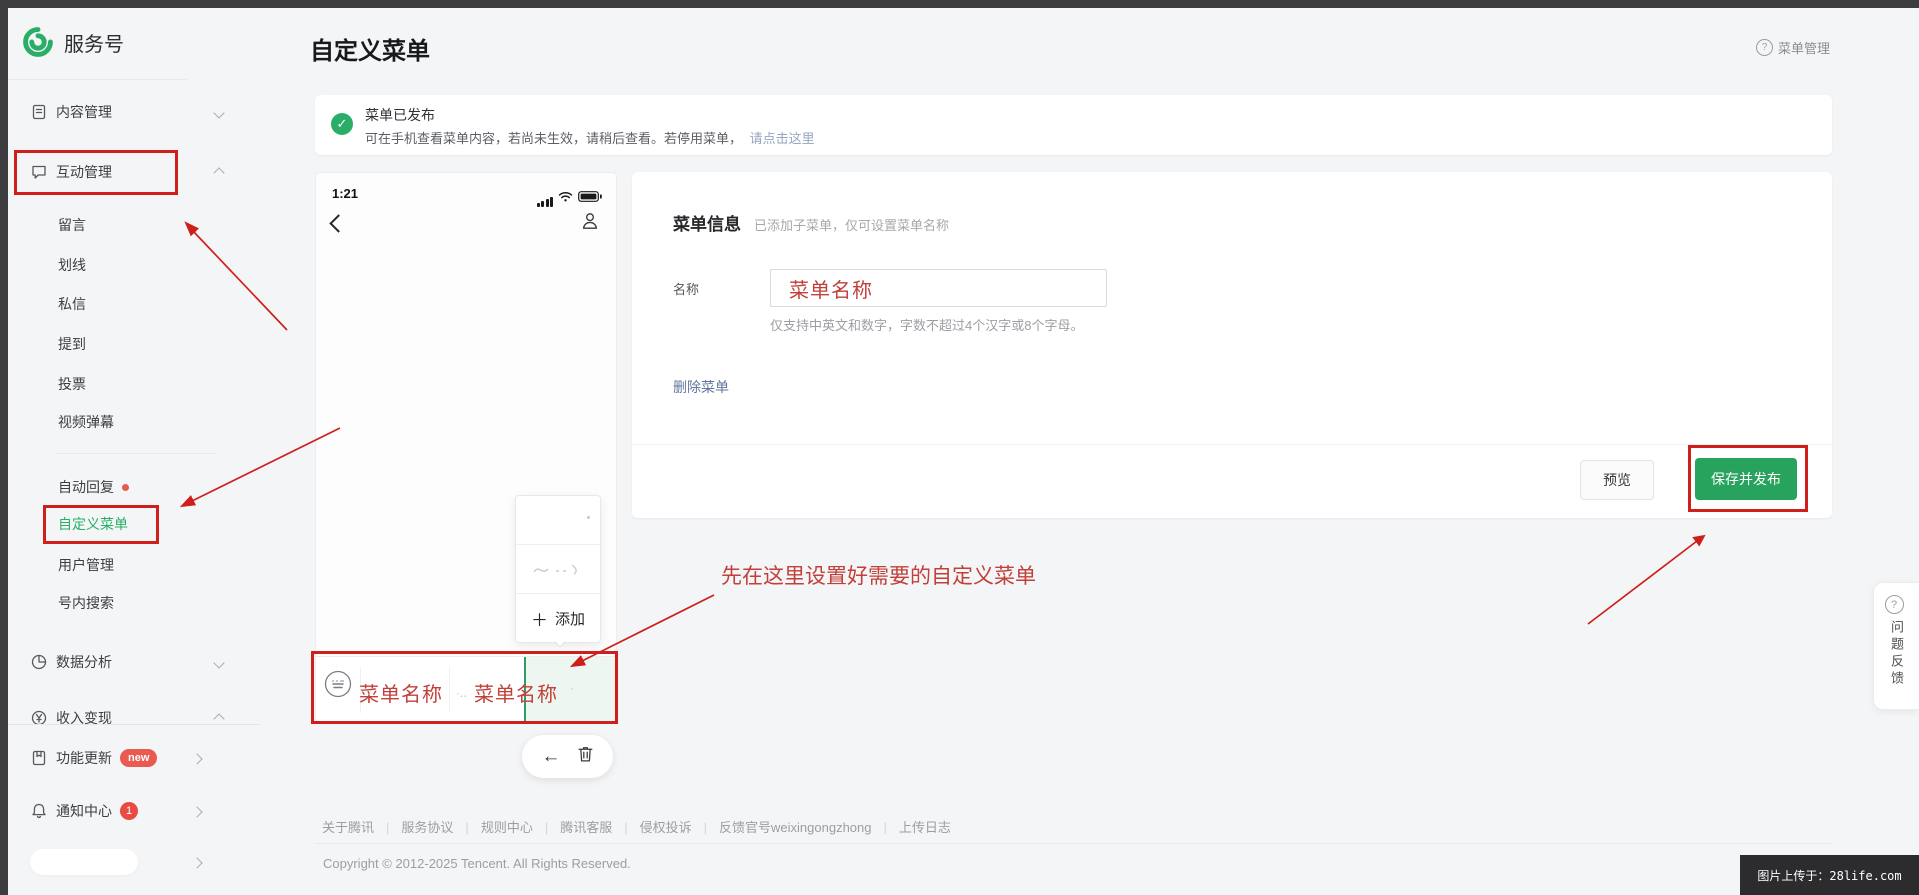  I want to click on footer-link-feedback-account: 反馈官号weixingongzhong, so click(795, 827).